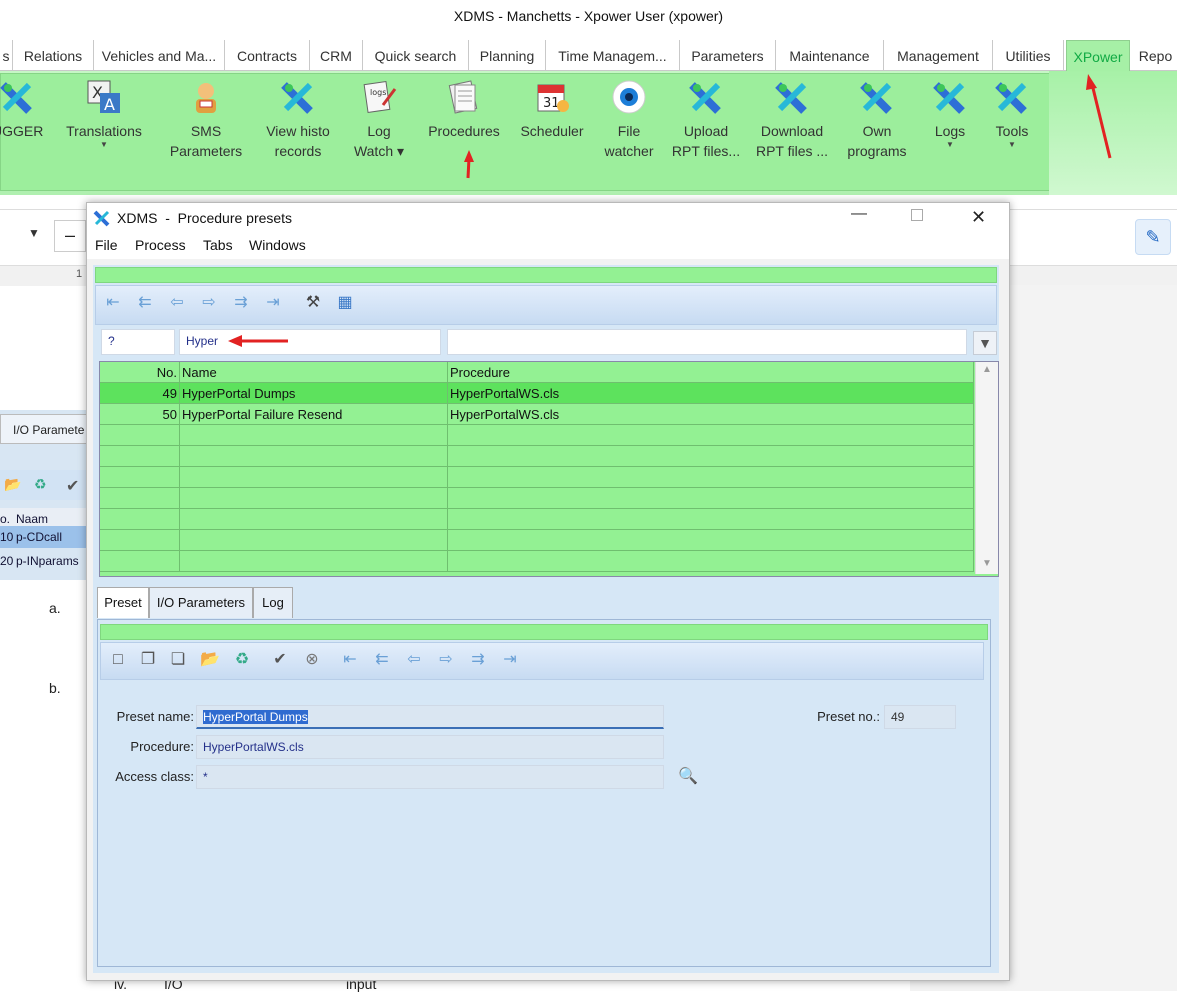 The image size is (1177, 992). I want to click on column-header-no: No., so click(140, 372).